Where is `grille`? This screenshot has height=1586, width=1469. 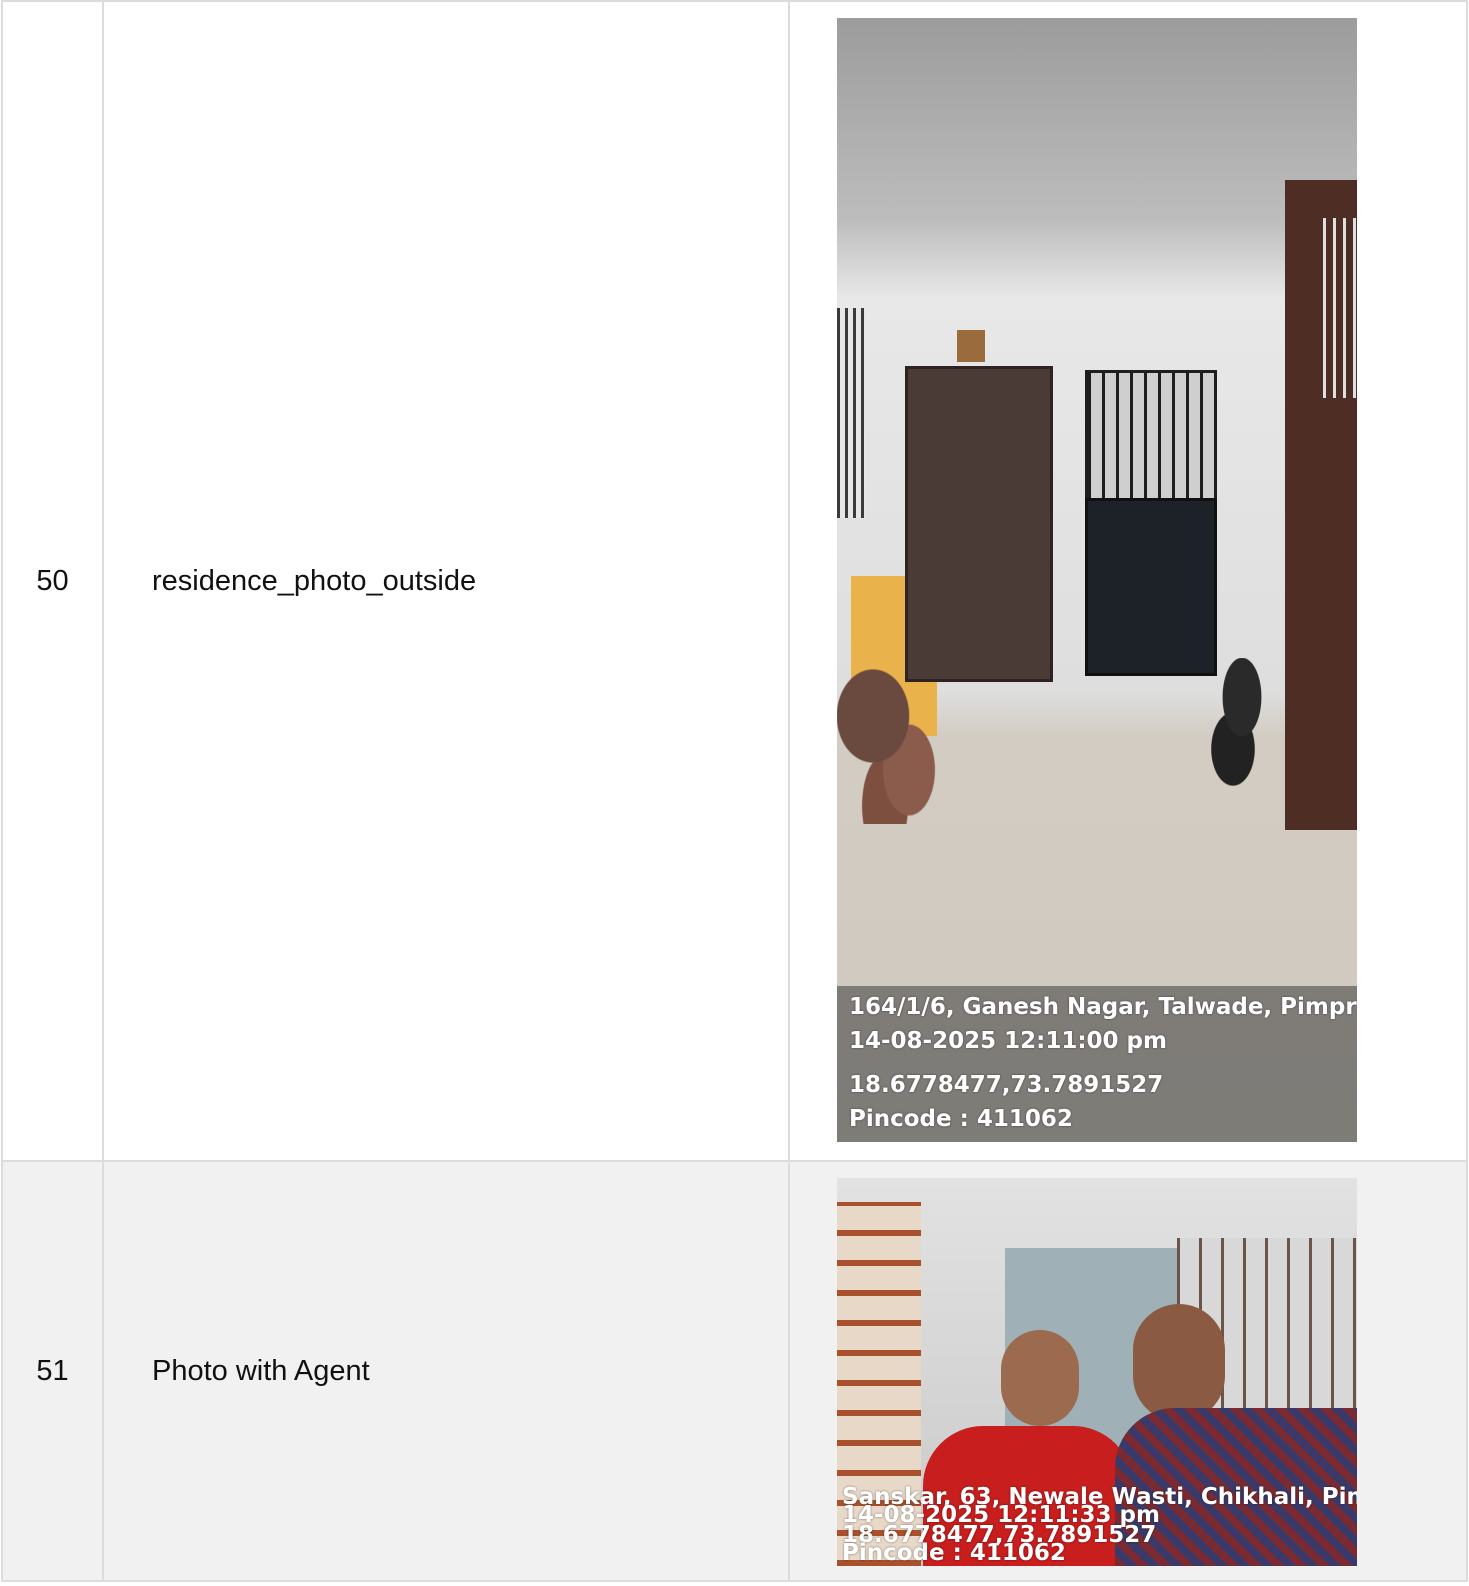
grille is located at coordinates (1151, 437).